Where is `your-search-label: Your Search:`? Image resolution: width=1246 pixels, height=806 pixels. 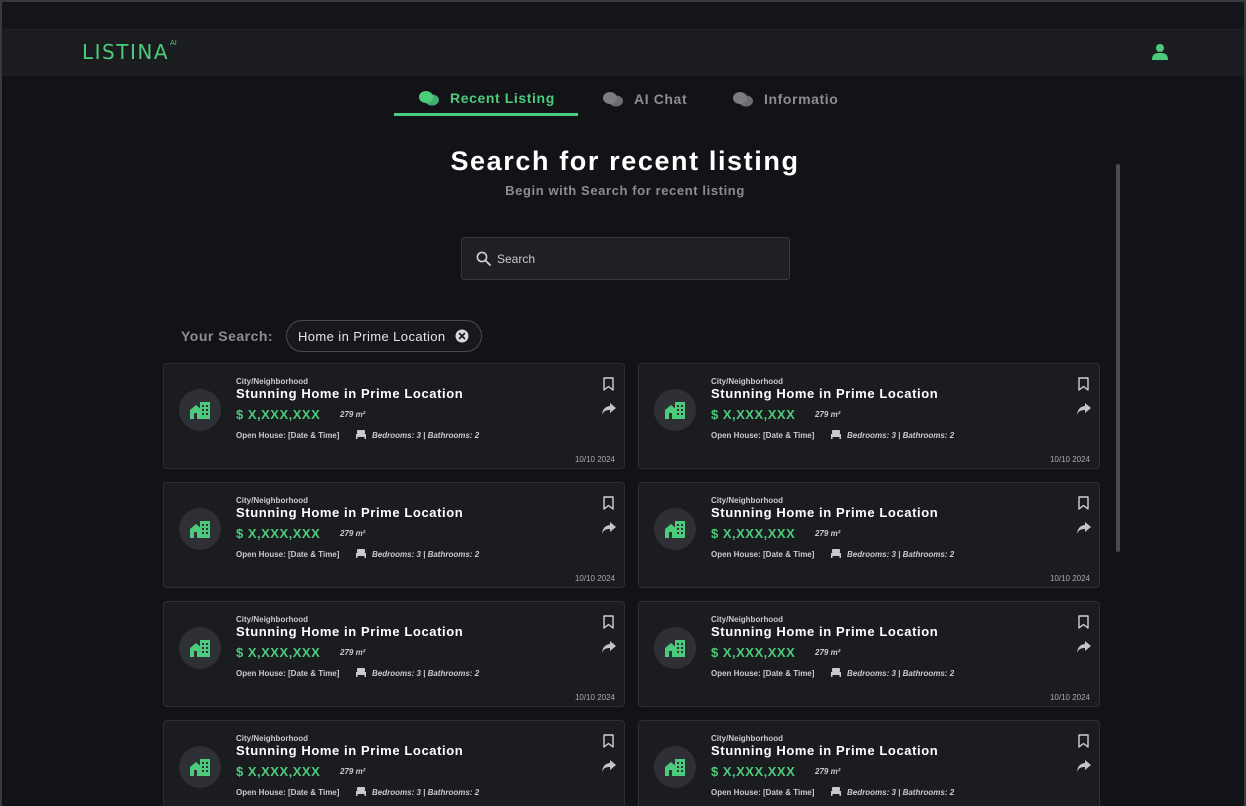
your-search-label: Your Search: is located at coordinates (227, 336).